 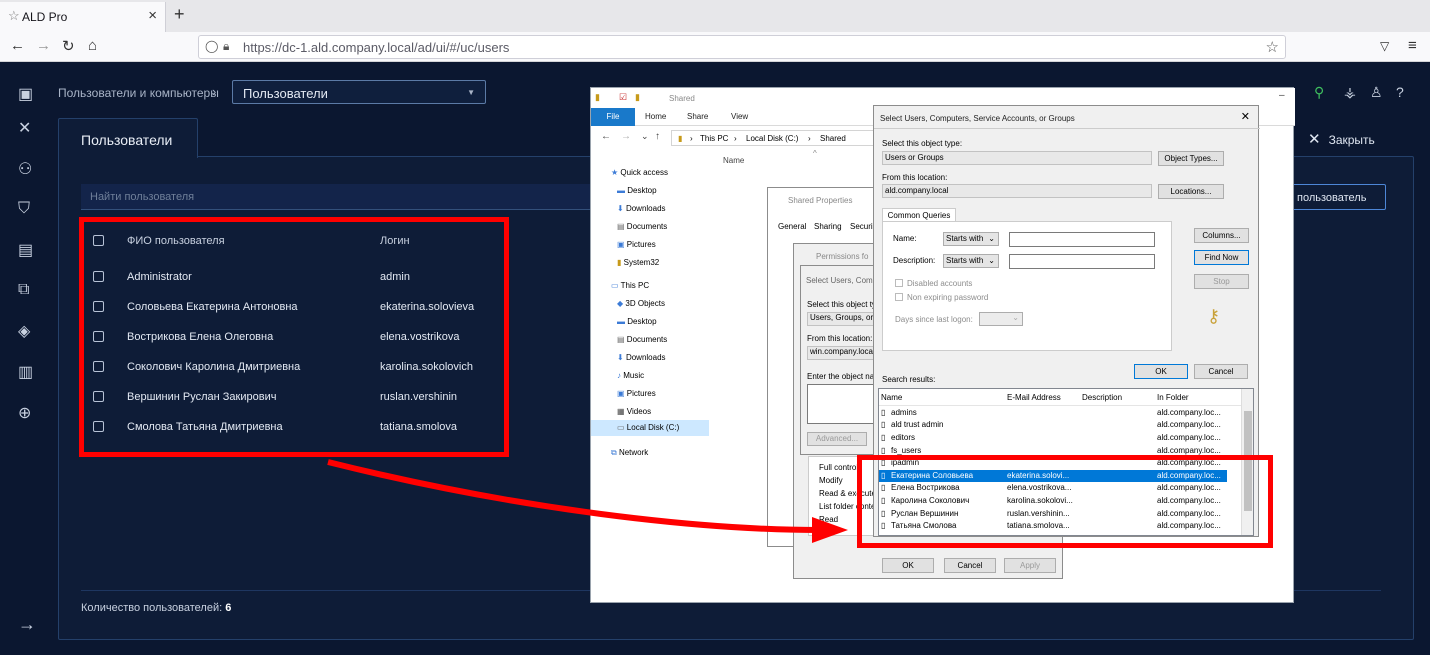 I want to click on nav-quick-access: ★ Quick access, so click(x=639, y=172).